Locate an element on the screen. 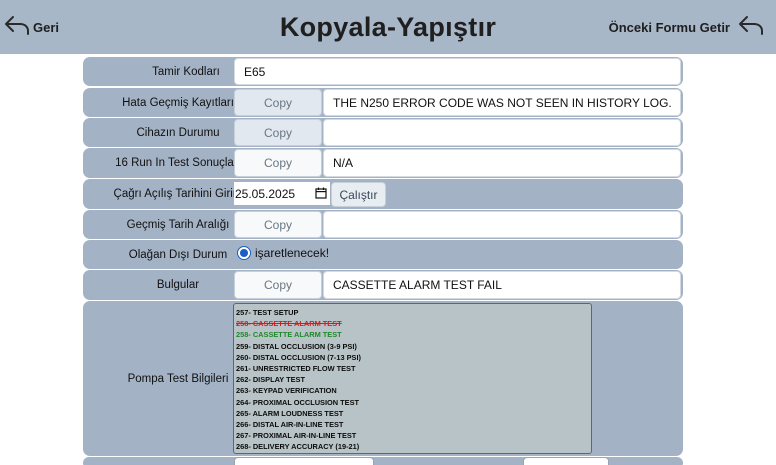 The image size is (776, 465). pump-test-item: 264- PROXIMAL OCCLUSION TEST is located at coordinates (413, 402).